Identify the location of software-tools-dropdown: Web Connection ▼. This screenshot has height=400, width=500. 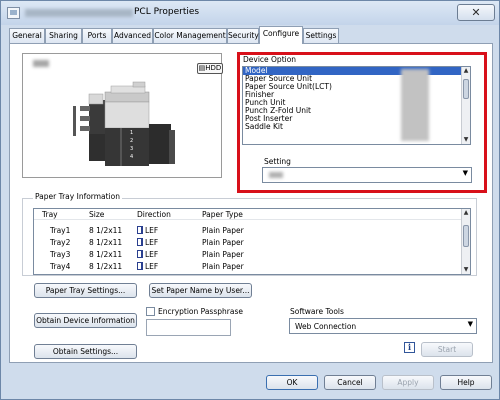
(383, 326).